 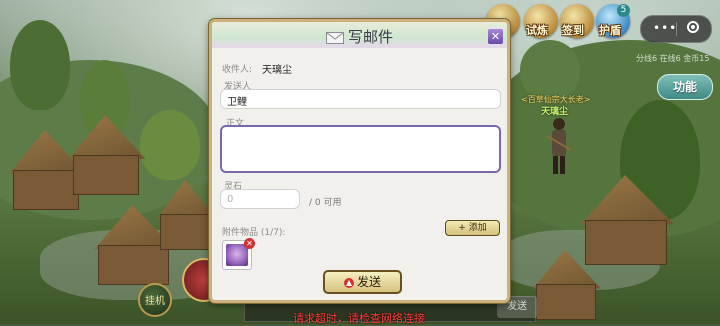 What do you see at coordinates (368, 282) in the screenshot?
I see `send-button-label: 发送` at bounding box center [368, 282].